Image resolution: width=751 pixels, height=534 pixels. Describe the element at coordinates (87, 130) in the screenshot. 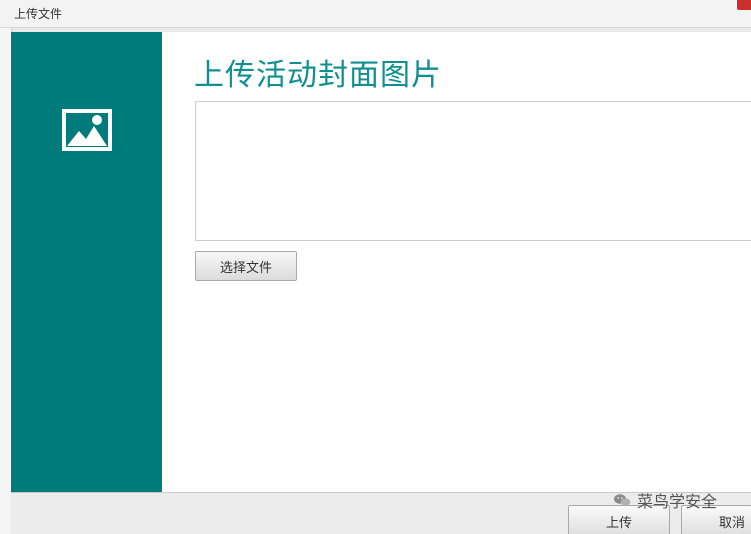

I see `image-icon` at that location.